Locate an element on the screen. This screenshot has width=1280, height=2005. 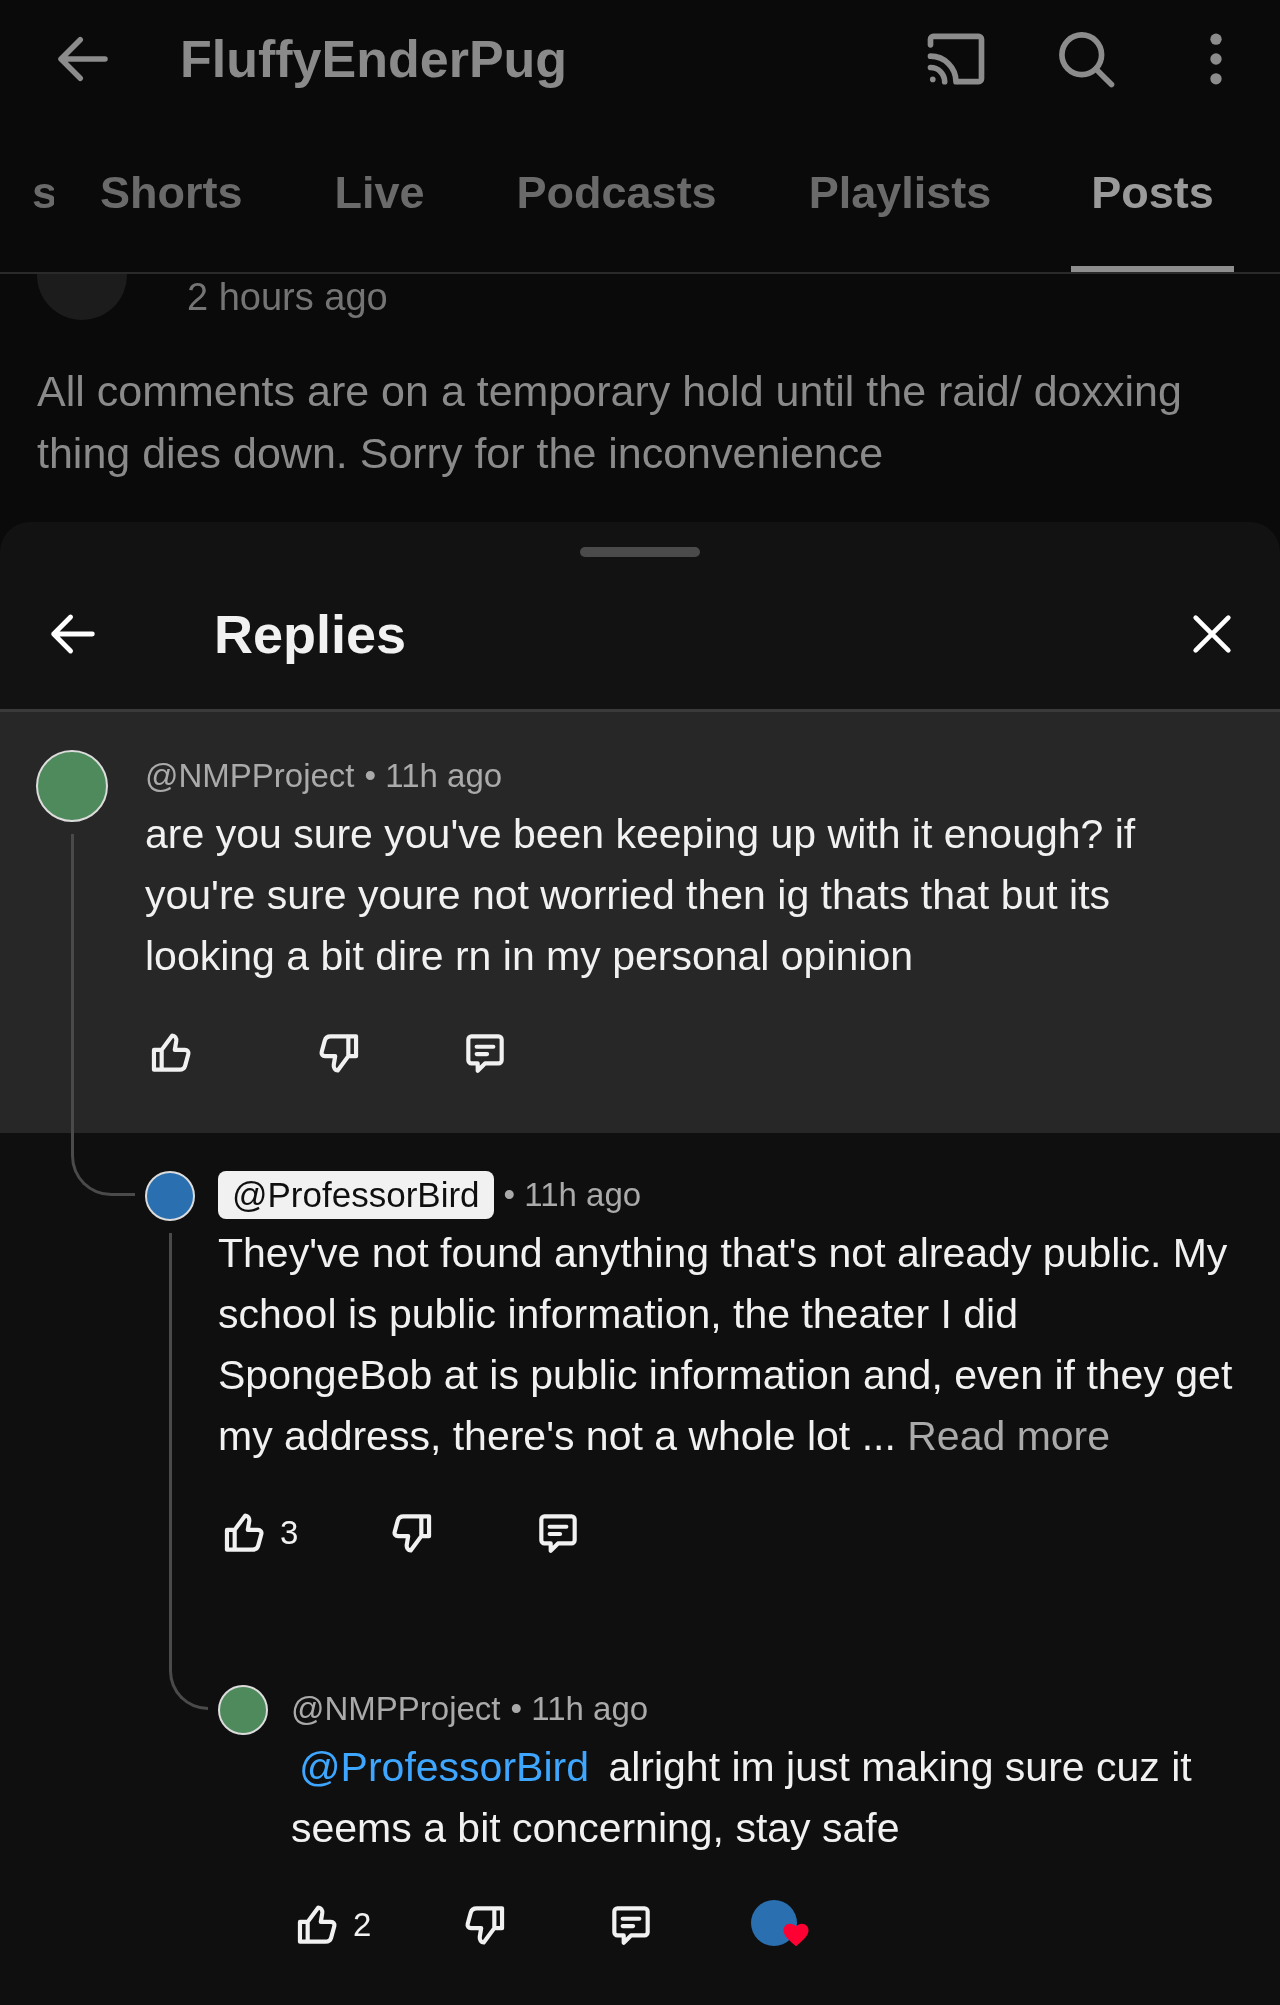
channel-title: FluffyEnderPug is located at coordinates (374, 59).